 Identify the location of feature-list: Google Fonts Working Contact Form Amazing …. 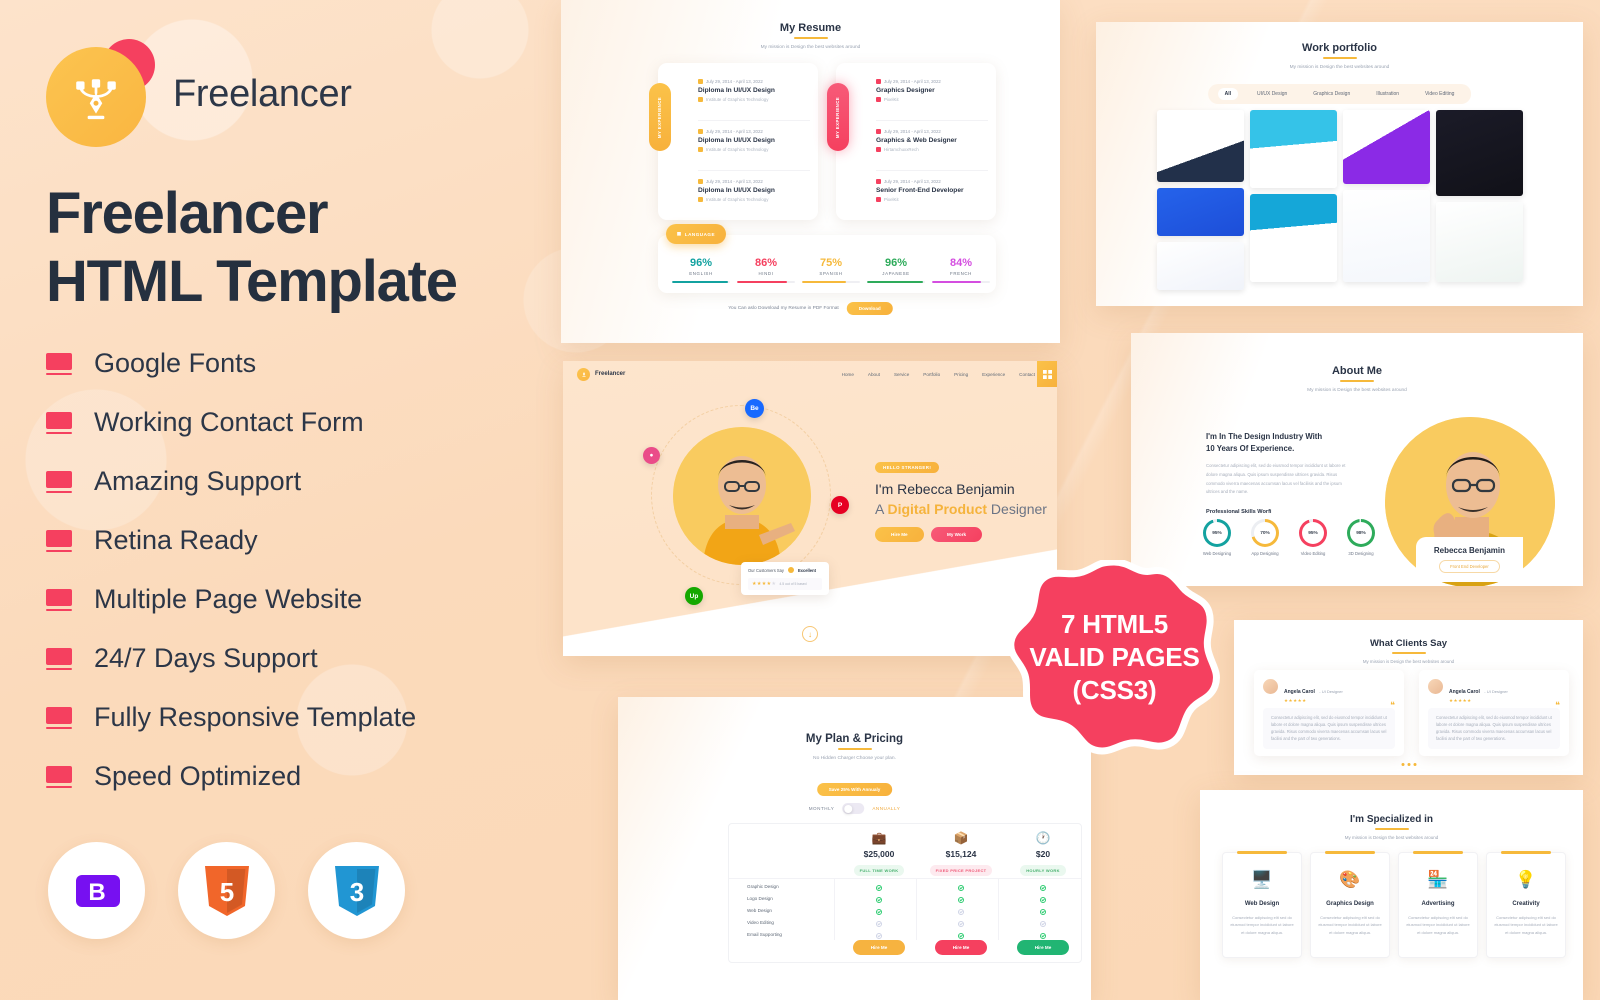
(231, 570).